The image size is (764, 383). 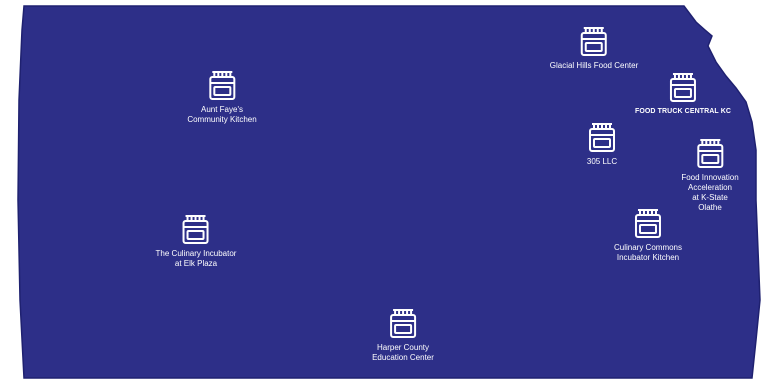 I want to click on kitchen-label: Food Innovation, so click(x=710, y=177).